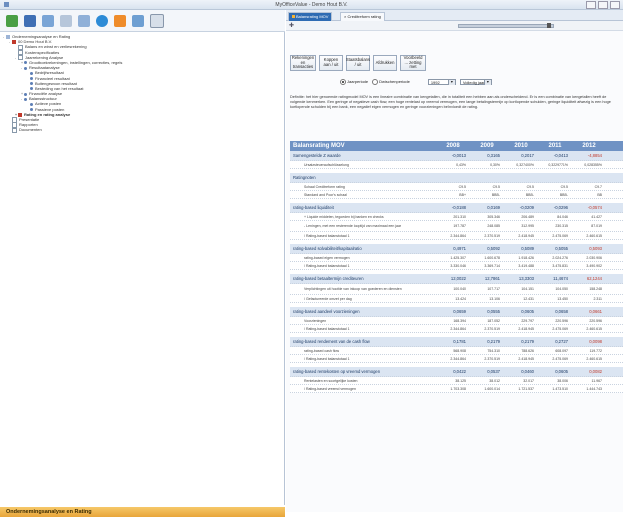  What do you see at coordinates (493, 155) in the screenshot?
I see `table-cell: 0,3165` at bounding box center [493, 155].